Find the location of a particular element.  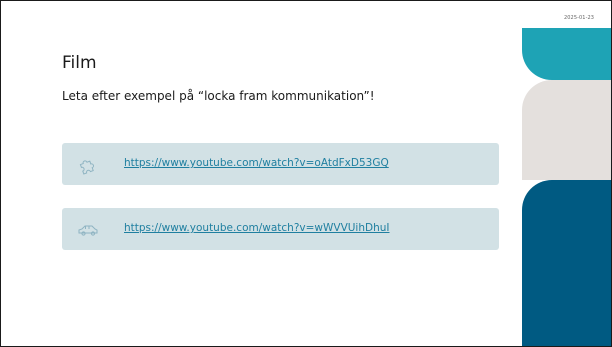

decor-gray-shape is located at coordinates (566, 130).